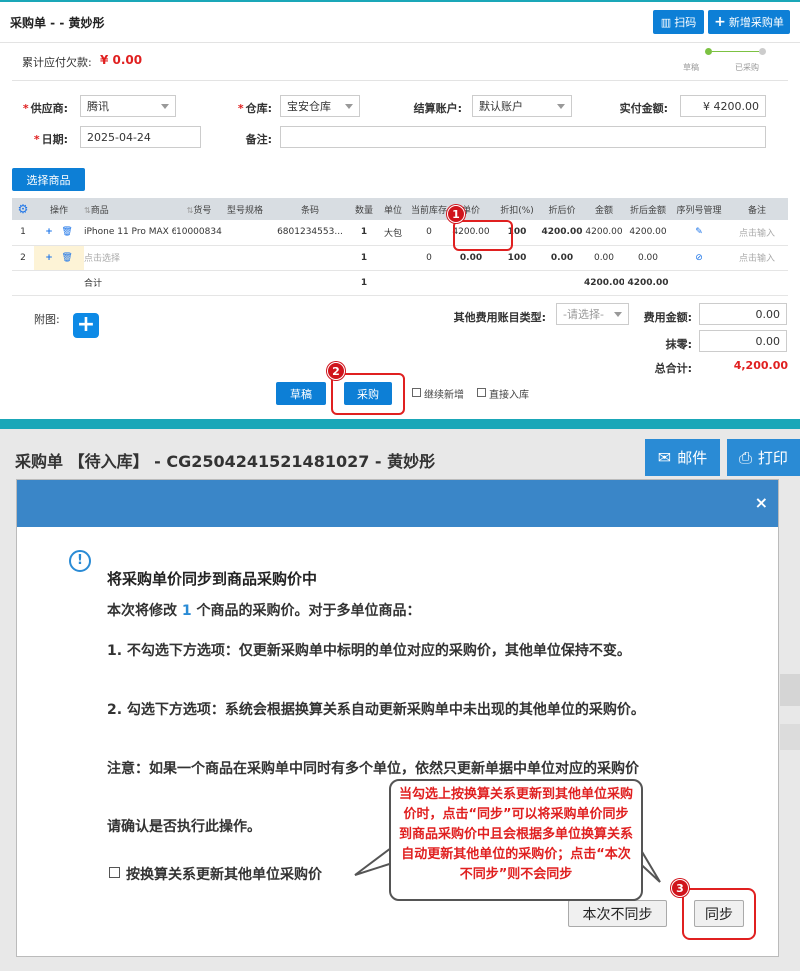  Describe the element at coordinates (562, 209) in the screenshot. I see `column-header: 折后价` at that location.